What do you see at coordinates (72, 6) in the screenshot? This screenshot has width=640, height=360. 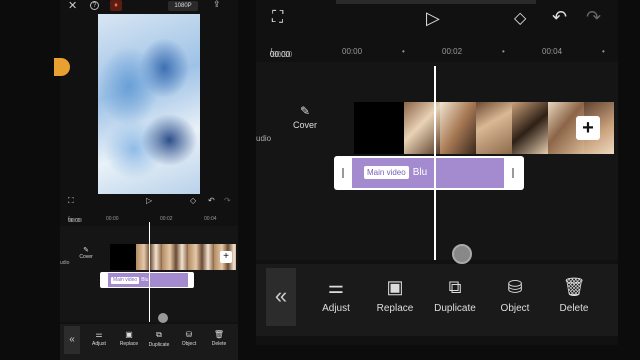 I see `close-icon: ✕` at bounding box center [72, 6].